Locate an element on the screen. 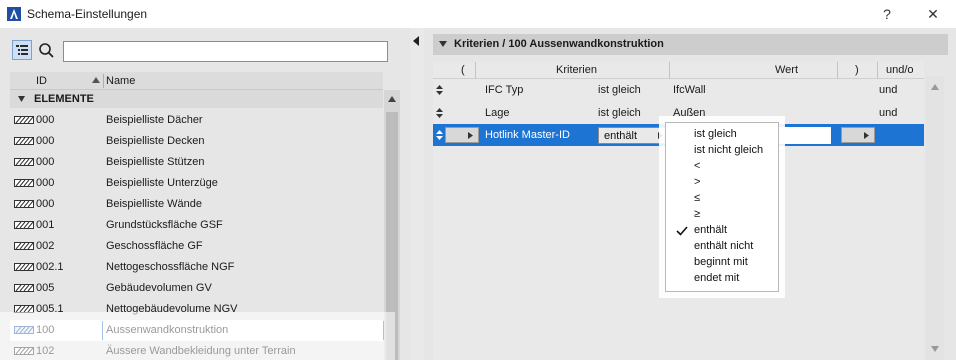 Image resolution: width=956 pixels, height=360 pixels. dropdown-item: > is located at coordinates (697, 182).